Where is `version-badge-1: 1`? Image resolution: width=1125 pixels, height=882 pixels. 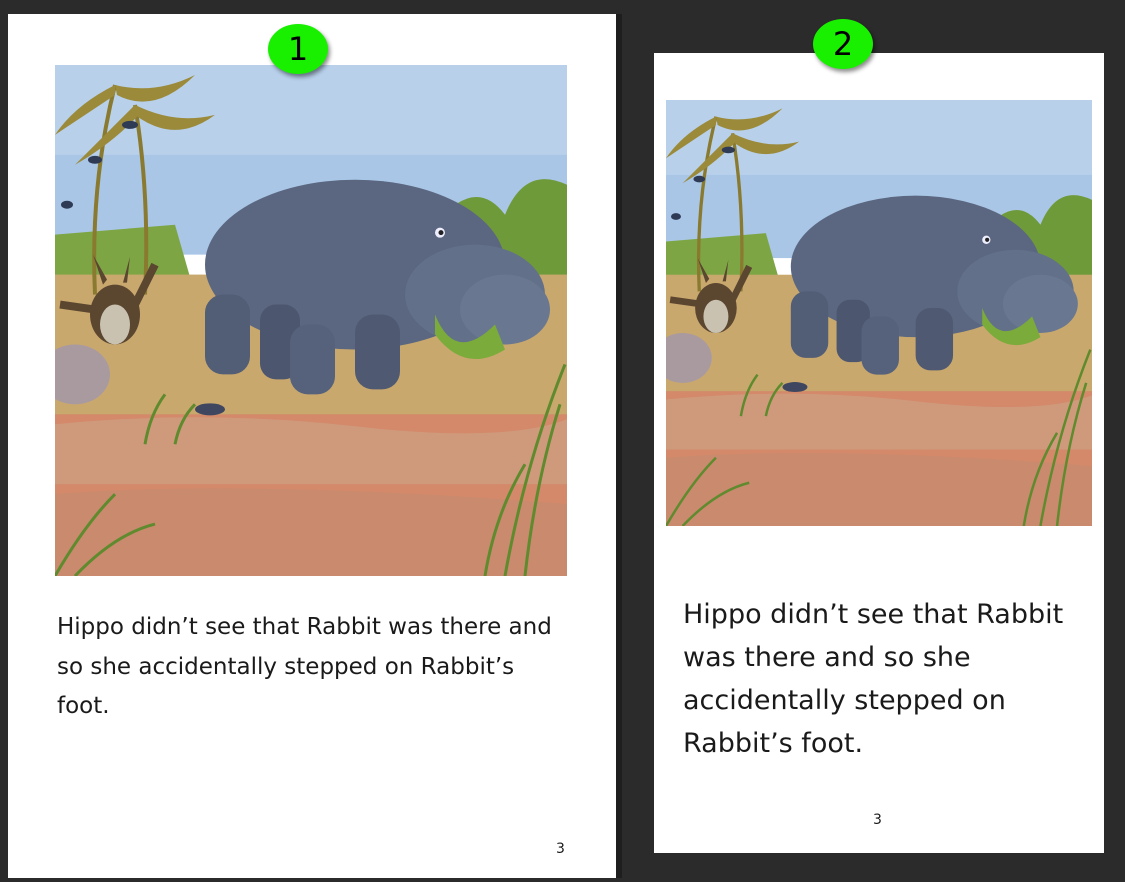 version-badge-1: 1 is located at coordinates (298, 49).